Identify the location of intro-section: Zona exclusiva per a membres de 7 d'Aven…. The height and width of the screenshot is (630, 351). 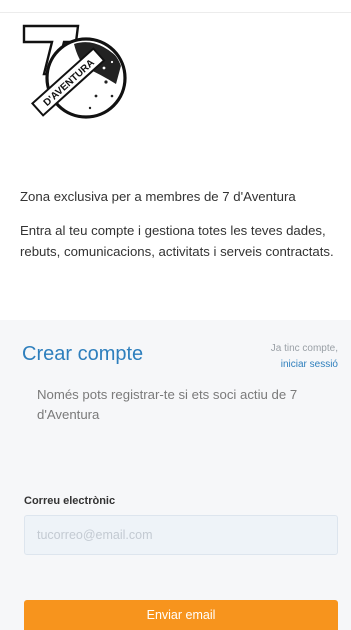
(178, 225).